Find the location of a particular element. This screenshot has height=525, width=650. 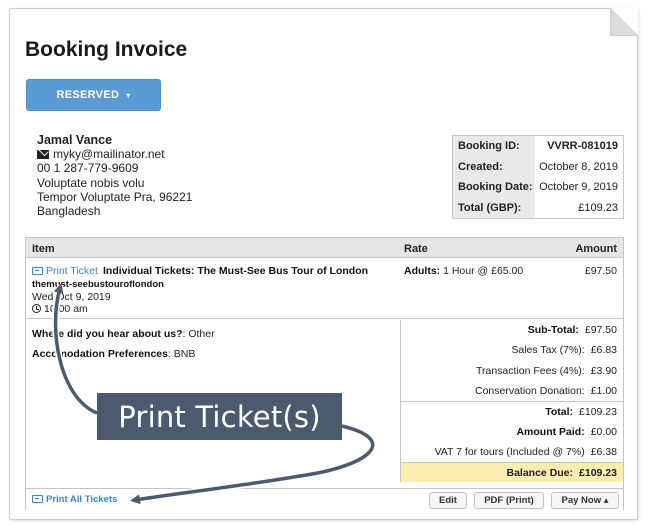

customer-phone: 00 1 287-779-9609 is located at coordinates (88, 168).